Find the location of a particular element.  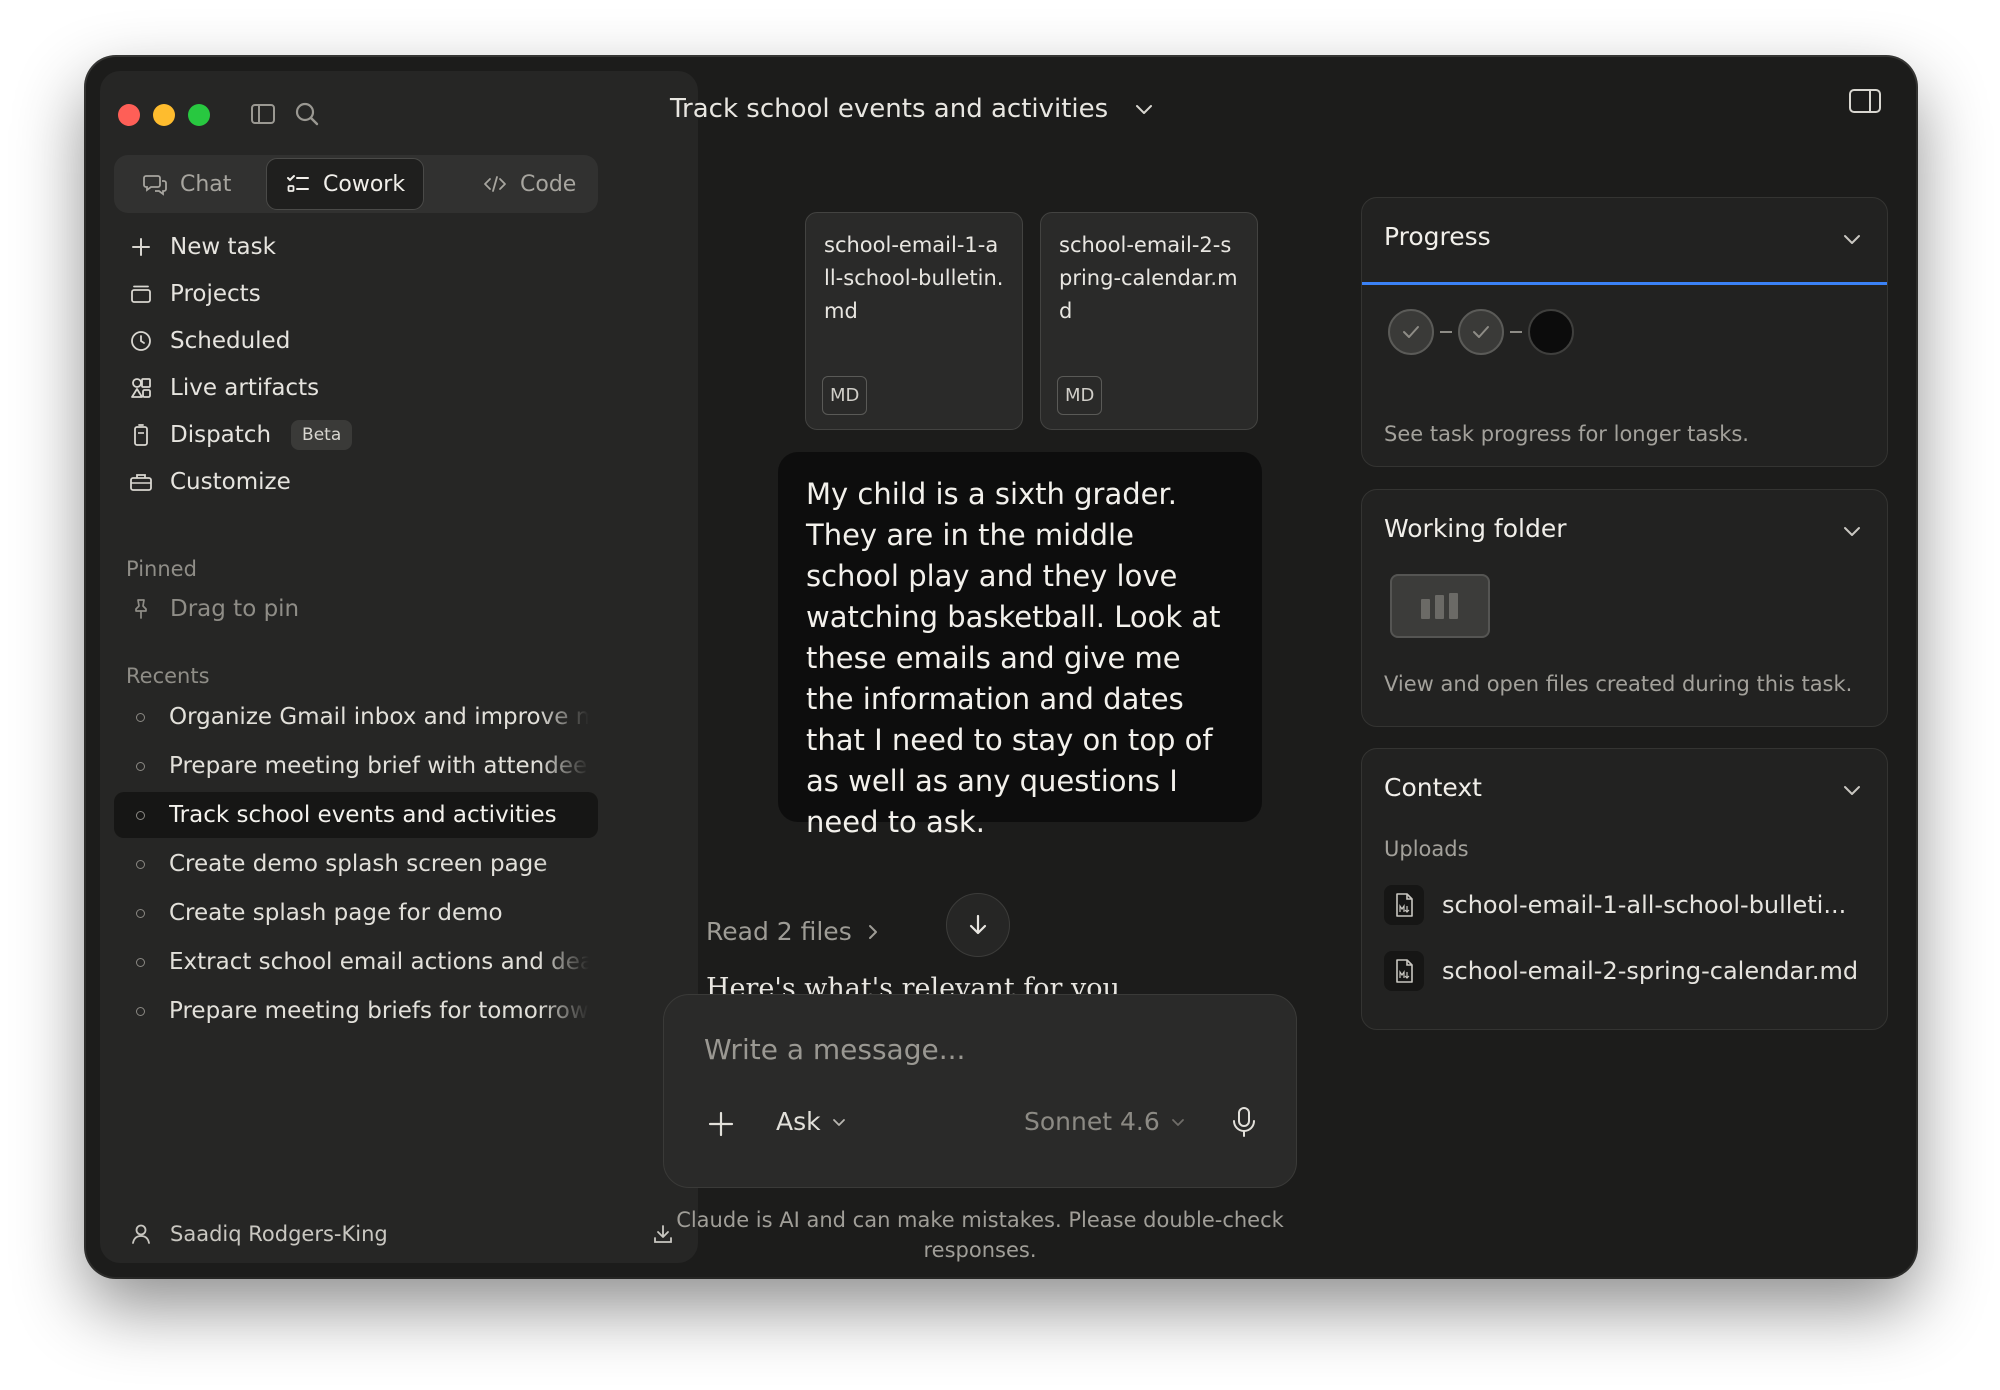

maximize-window-button is located at coordinates (199, 115).